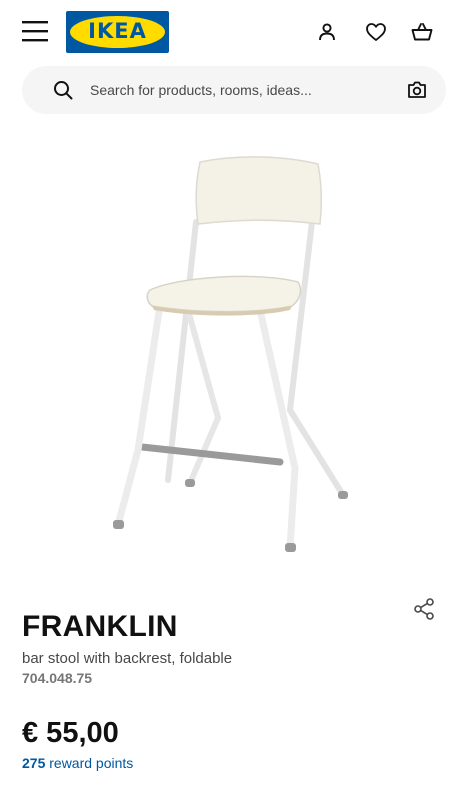 This screenshot has width=469, height=800. I want to click on logo-text: IKEA, so click(117, 31).